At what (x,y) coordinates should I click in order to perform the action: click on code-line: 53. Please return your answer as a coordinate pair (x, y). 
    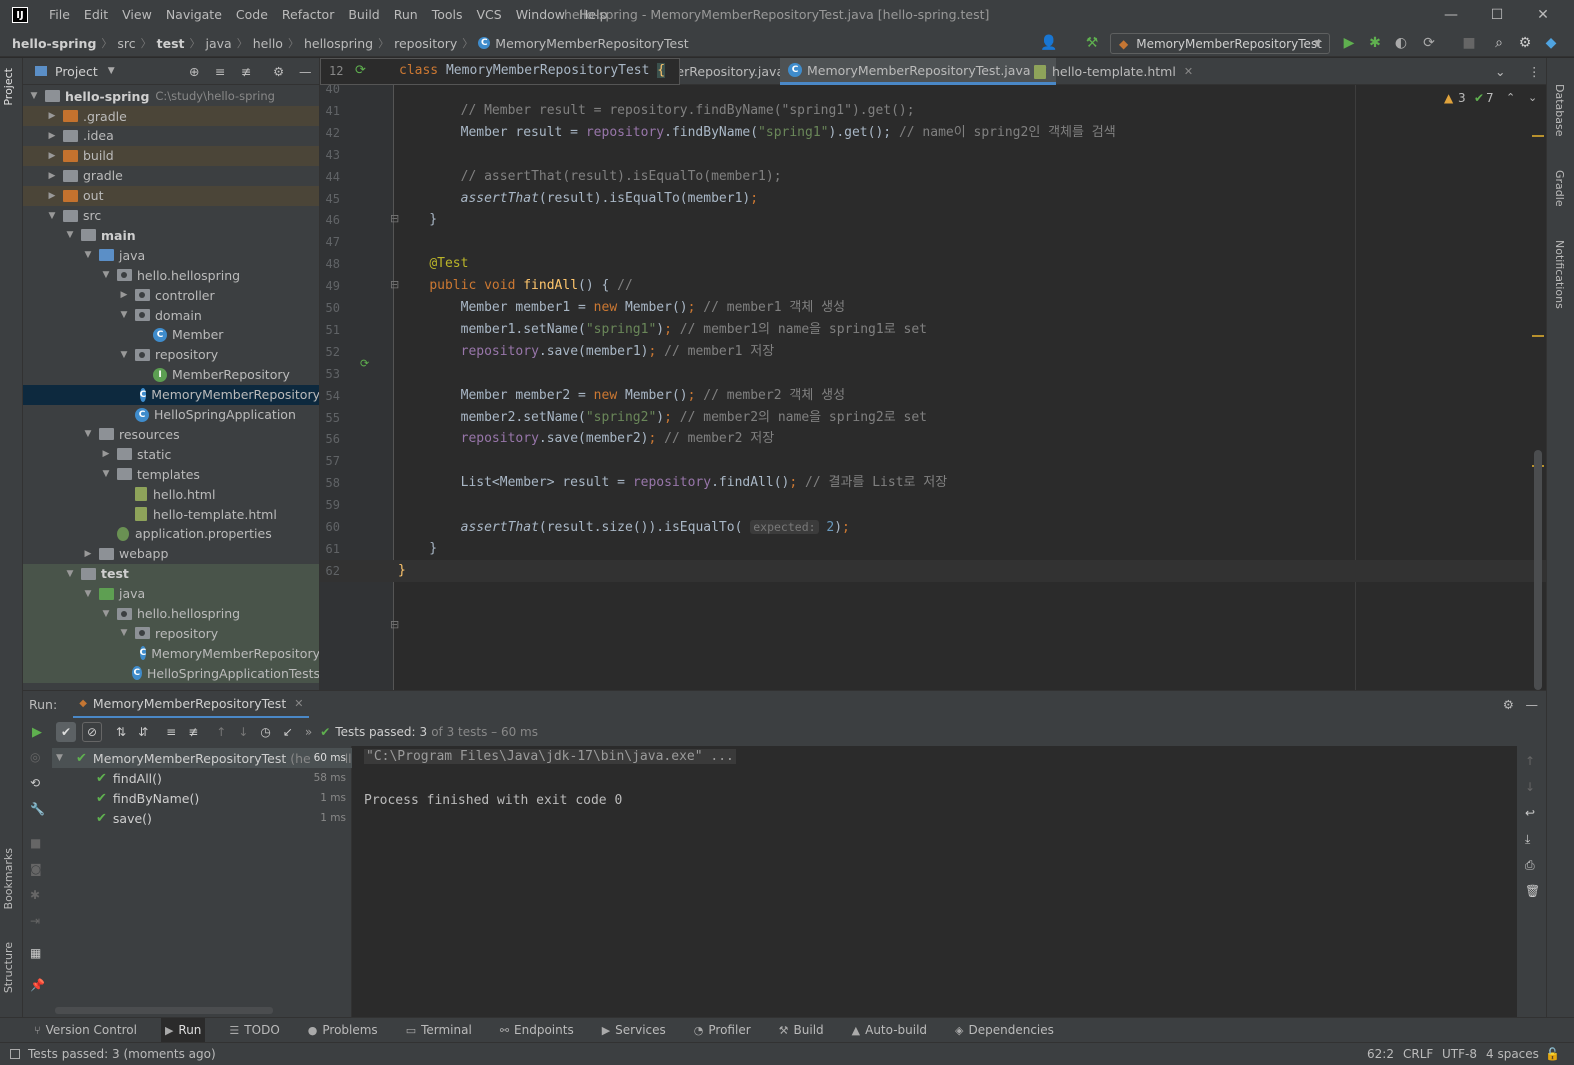
    Looking at the image, I should click on (933, 374).